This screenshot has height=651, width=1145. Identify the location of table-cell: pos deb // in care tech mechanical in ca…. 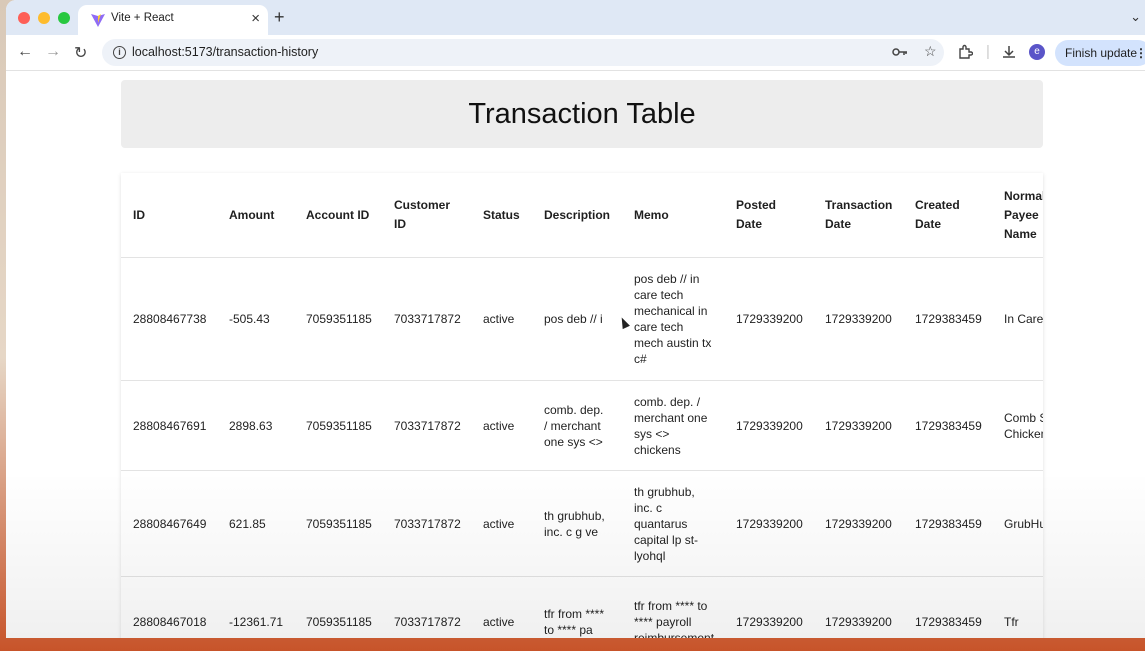
(673, 319).